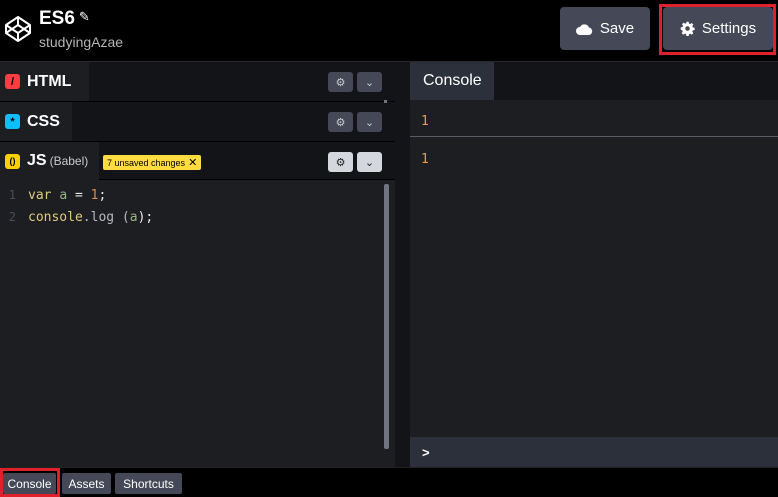  Describe the element at coordinates (340, 82) in the screenshot. I see `html-settings-gear-icon: ⚙` at that location.